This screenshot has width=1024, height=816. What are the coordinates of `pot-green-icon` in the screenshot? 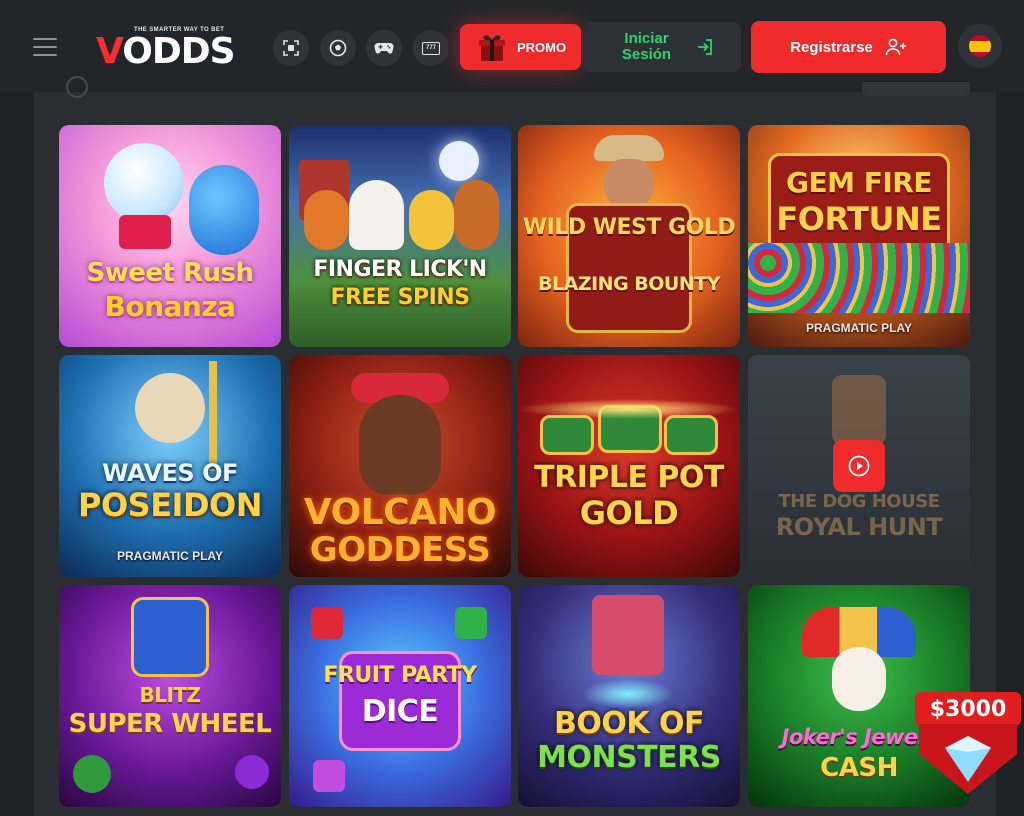 It's located at (567, 435).